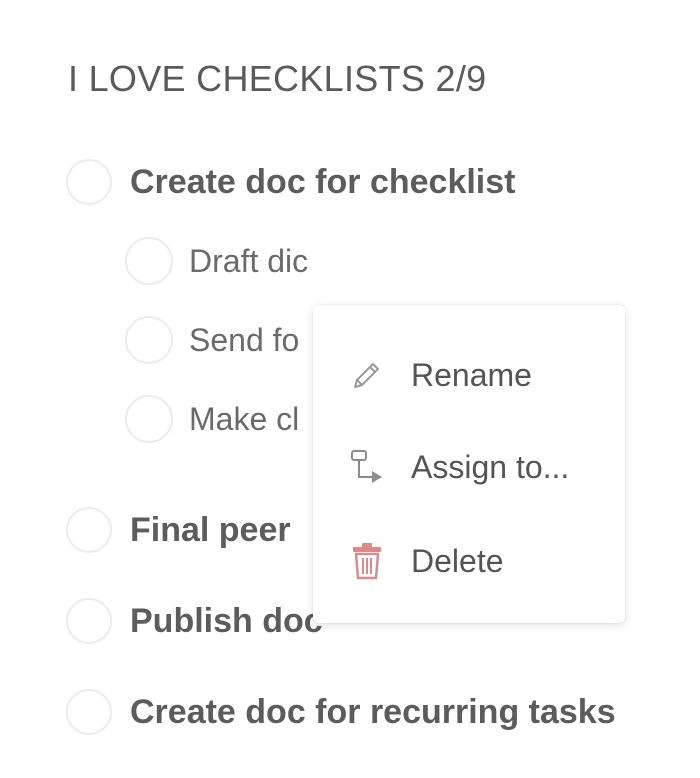  Describe the element at coordinates (249, 260) in the screenshot. I see `subitem-label: Draft dic` at that location.